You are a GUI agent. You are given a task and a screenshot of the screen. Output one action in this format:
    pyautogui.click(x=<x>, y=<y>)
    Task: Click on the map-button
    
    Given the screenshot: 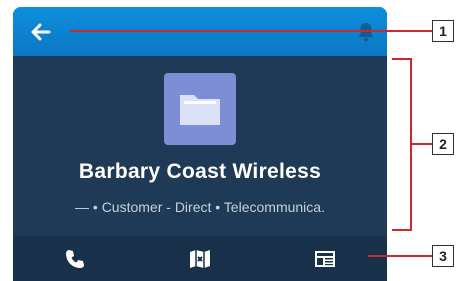 What is the action you would take?
    pyautogui.click(x=200, y=258)
    